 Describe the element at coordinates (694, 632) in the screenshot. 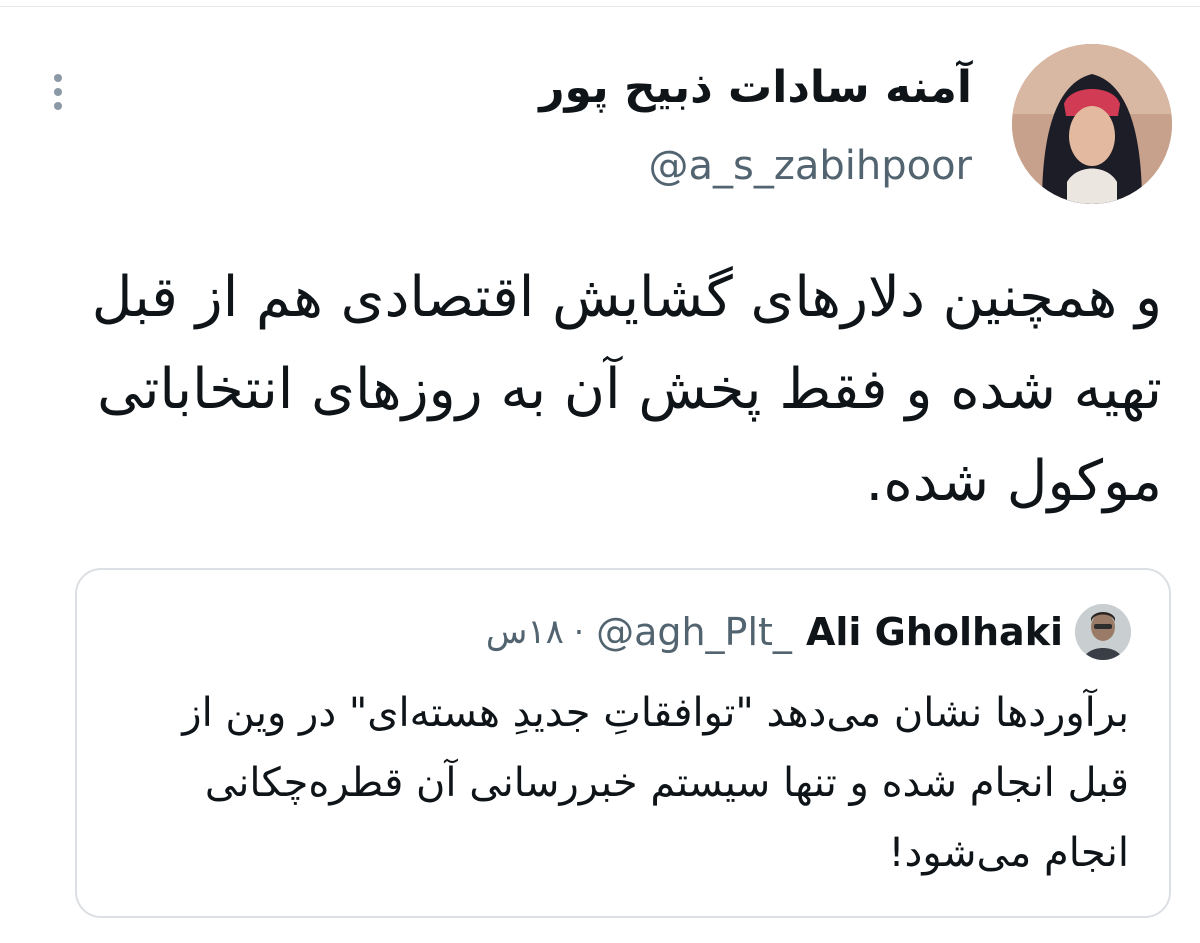

I see `quoted-author-handle: @agh_Plt_` at that location.